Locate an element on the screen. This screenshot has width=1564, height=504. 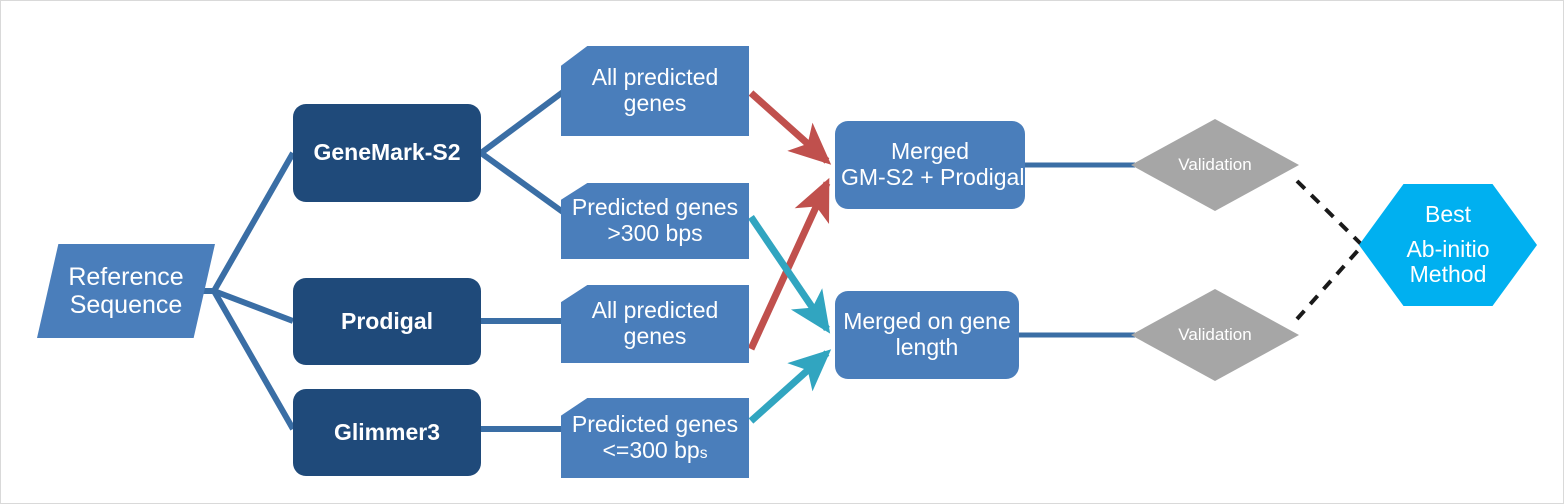
node-merged-gm-s2-prodigal: Merged GM-S2 + Prodigal is located at coordinates (930, 165).